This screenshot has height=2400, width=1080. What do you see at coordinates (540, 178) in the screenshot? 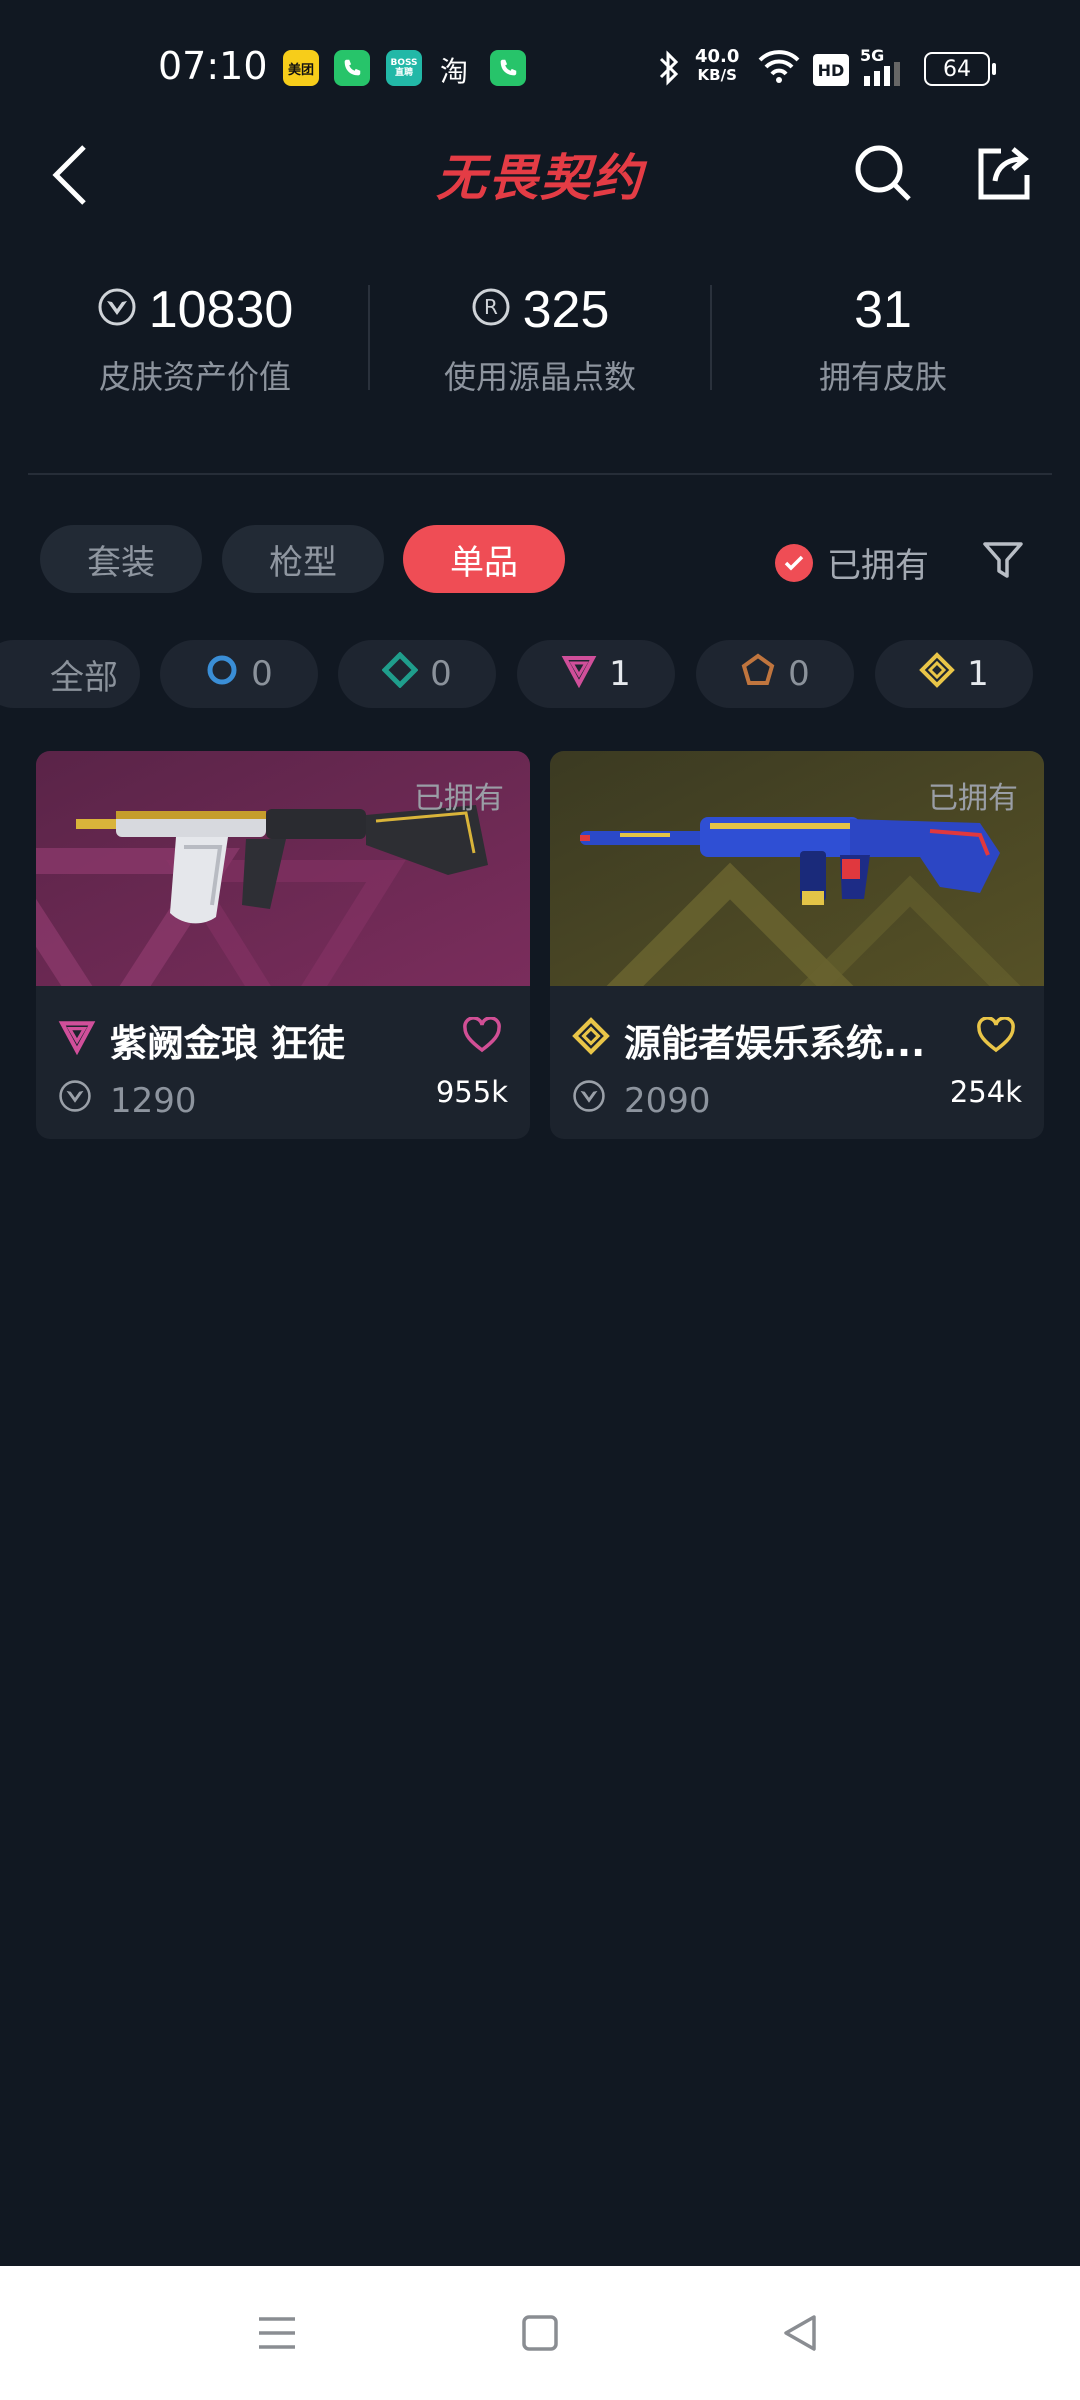
I see `page-title: 无畏契约` at bounding box center [540, 178].